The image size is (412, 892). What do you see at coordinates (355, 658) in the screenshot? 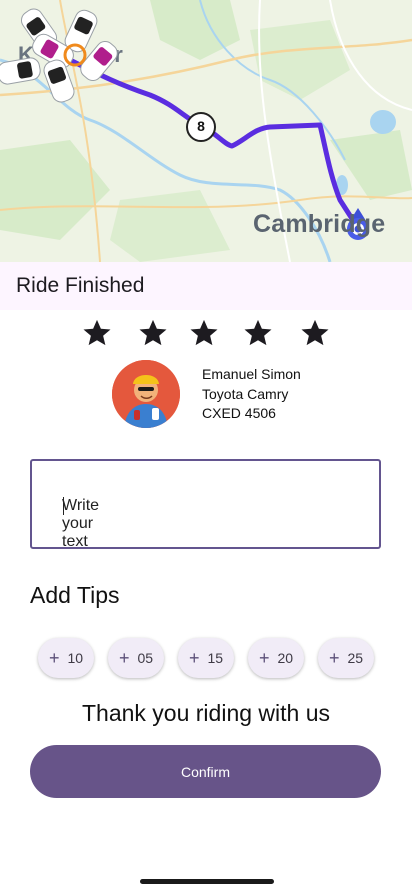
I see `tip-amount: 25` at bounding box center [355, 658].